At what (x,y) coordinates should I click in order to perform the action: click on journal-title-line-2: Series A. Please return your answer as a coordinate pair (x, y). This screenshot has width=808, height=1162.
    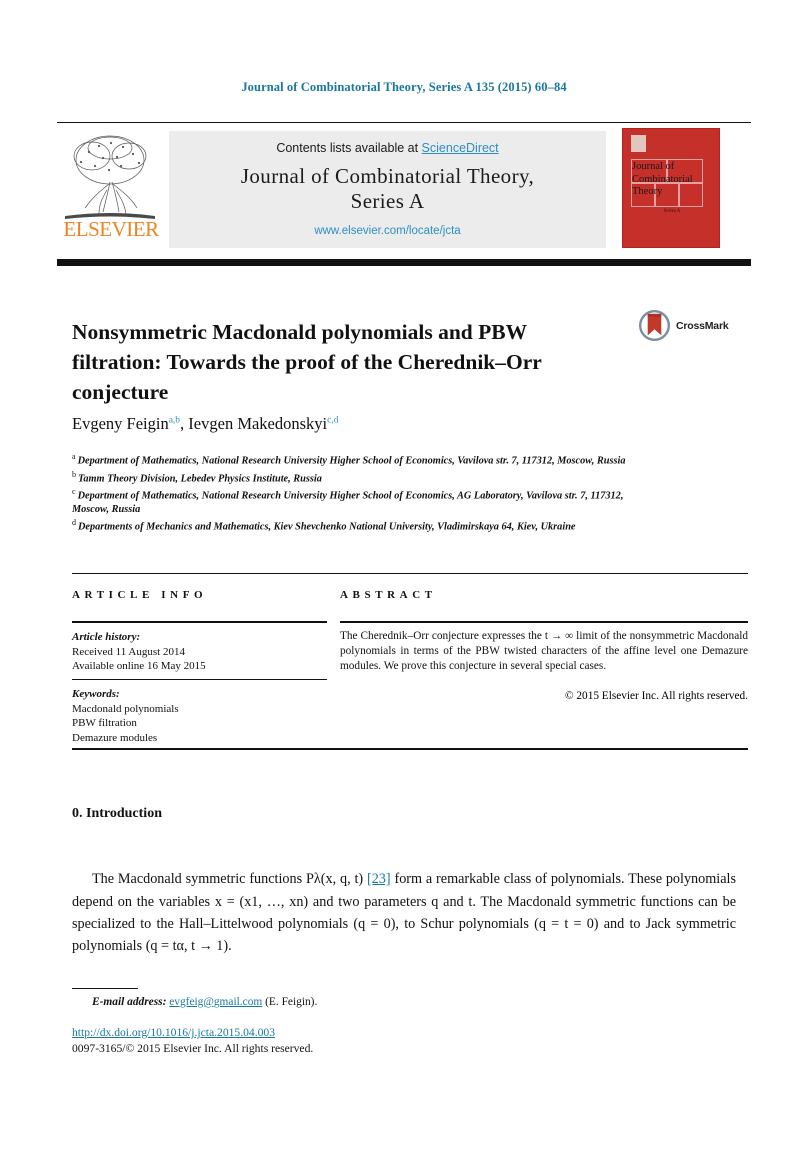
    Looking at the image, I should click on (387, 201).